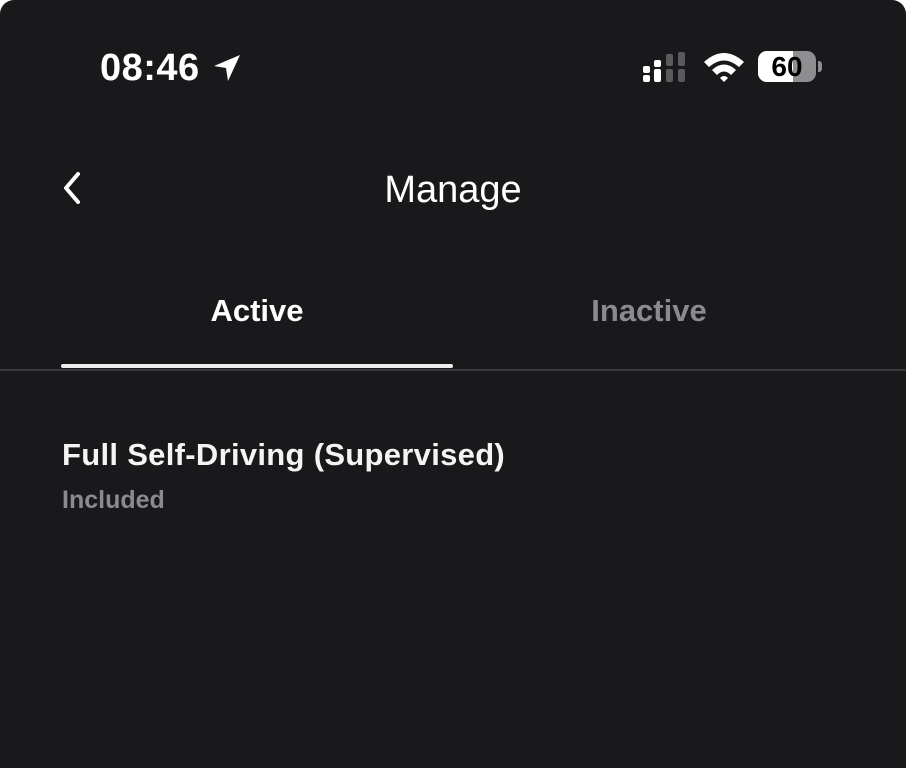  I want to click on feature-status: Included, so click(113, 500).